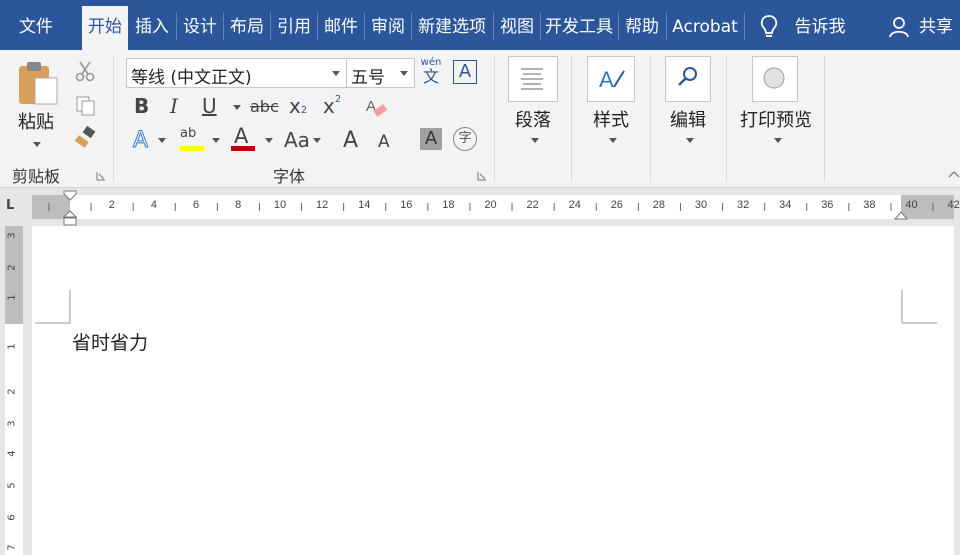  I want to click on font-color-dropdown-caret, so click(269, 140).